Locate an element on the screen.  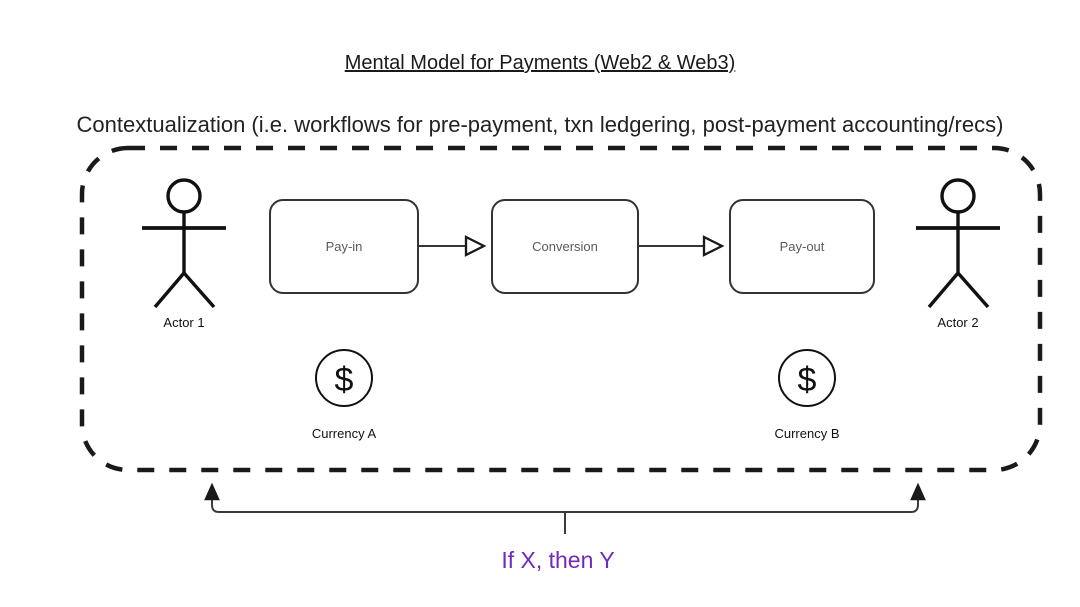
currency-b-symbol: $ is located at coordinates (807, 380).